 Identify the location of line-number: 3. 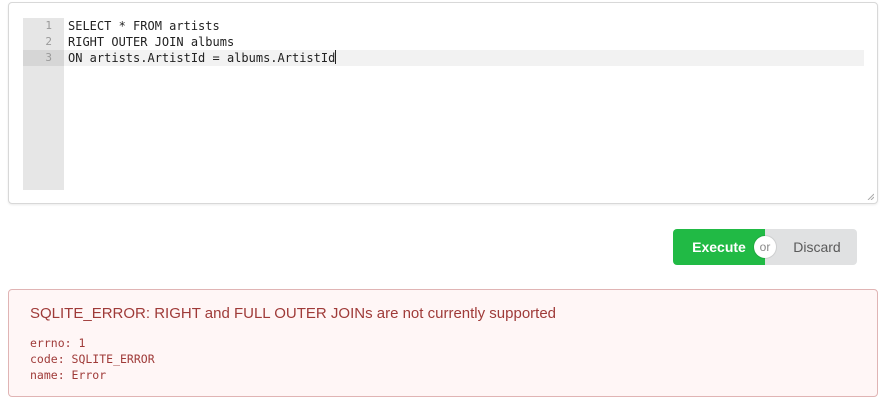
(43, 58).